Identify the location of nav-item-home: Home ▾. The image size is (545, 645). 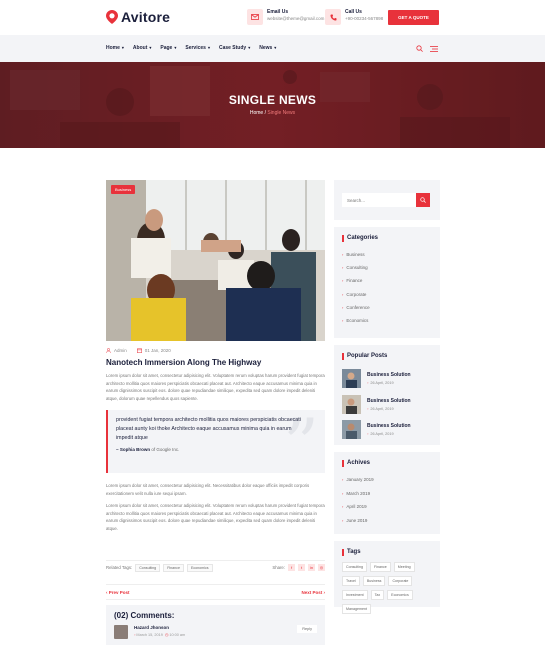
(115, 48).